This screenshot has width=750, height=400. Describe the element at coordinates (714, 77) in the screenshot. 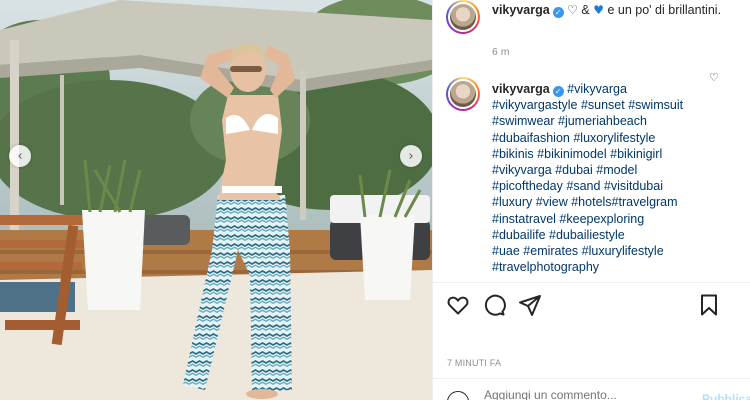

I see `comment-like-heart-icon: ♡` at that location.